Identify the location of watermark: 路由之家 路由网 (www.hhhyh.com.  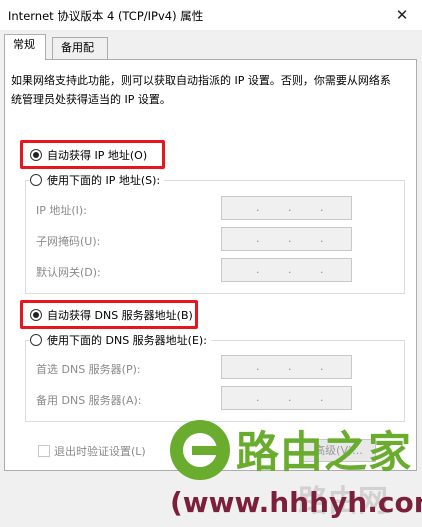
(296, 471).